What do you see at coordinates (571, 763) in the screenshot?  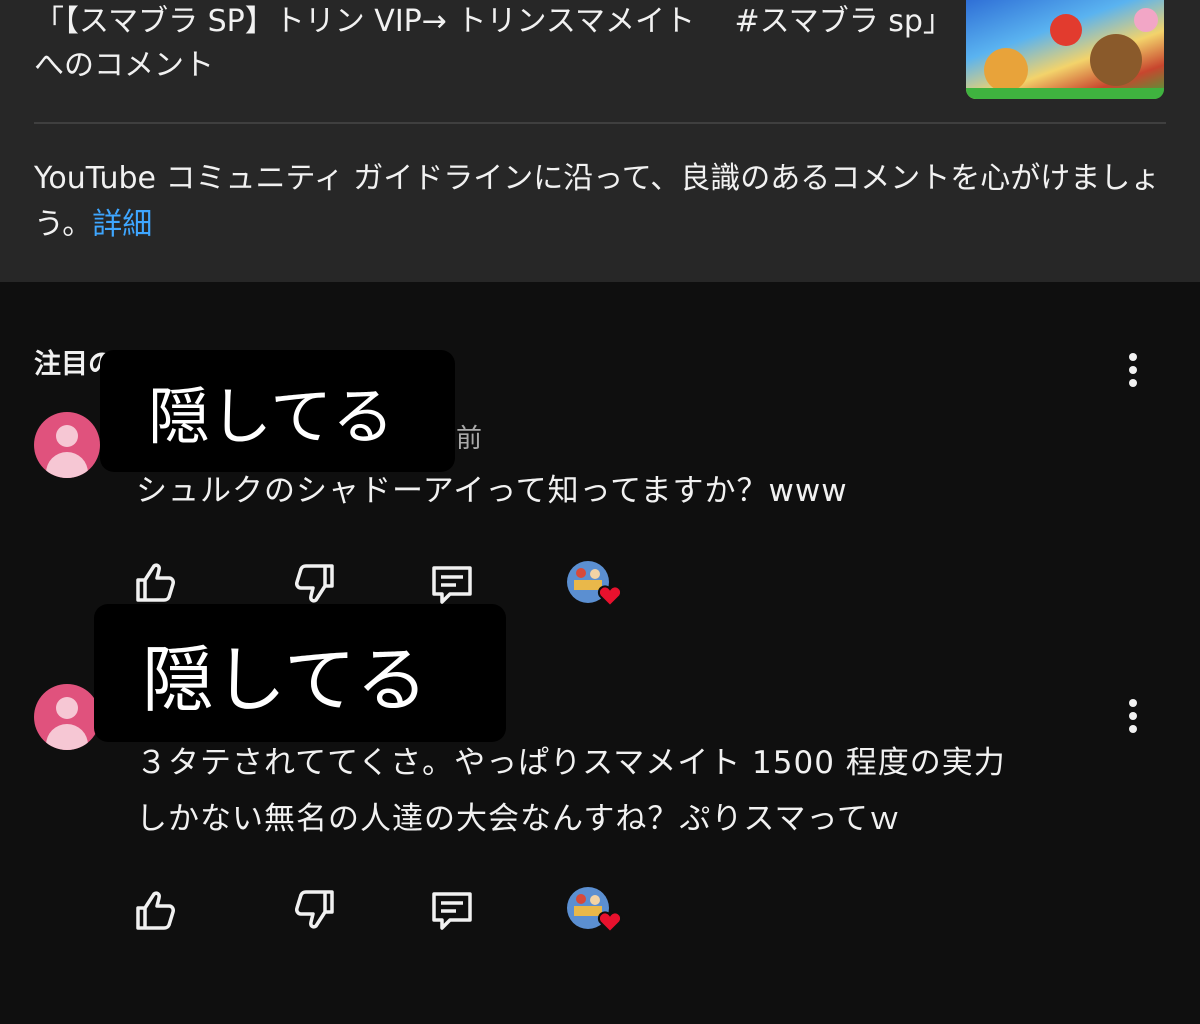 I see `comment-text-line-1: ３タテされててくさ。やっぱりスマメイト 1500 程度の実力` at bounding box center [571, 763].